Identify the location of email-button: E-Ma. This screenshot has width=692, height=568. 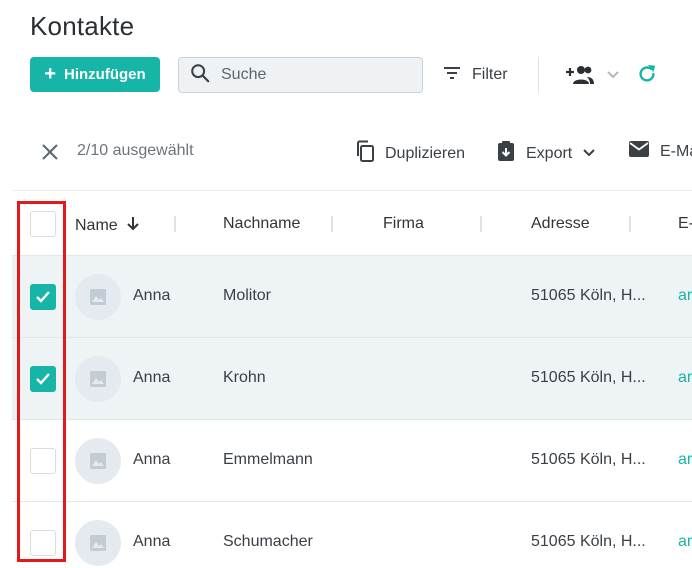
(660, 151).